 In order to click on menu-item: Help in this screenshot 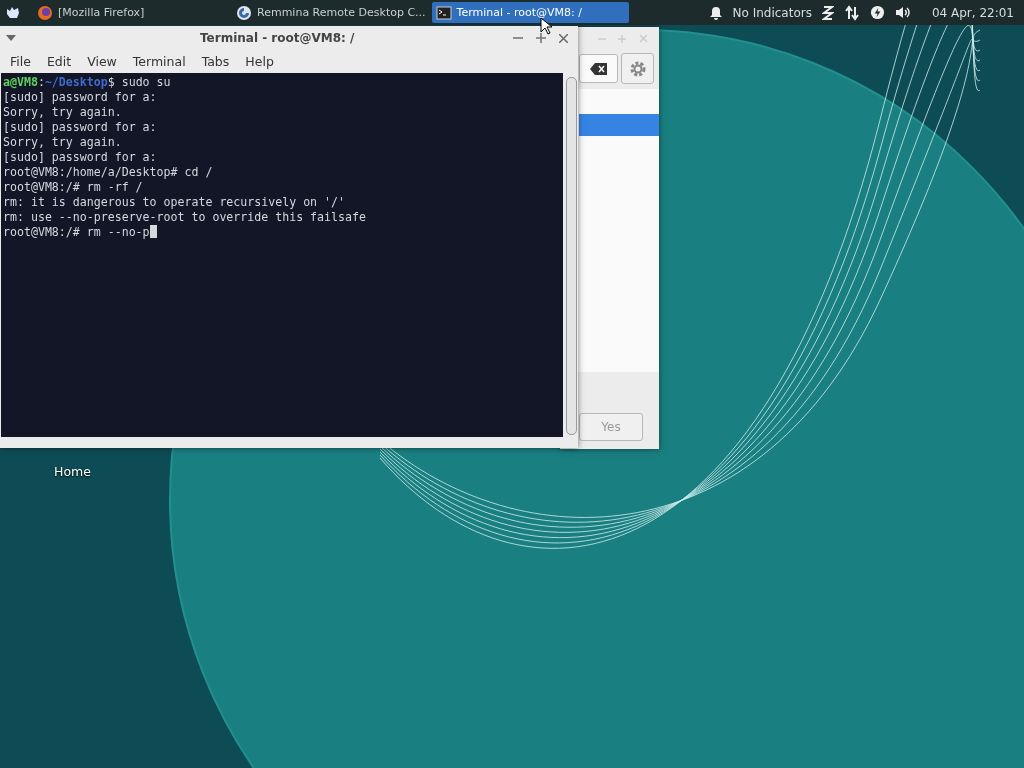, I will do `click(259, 61)`.